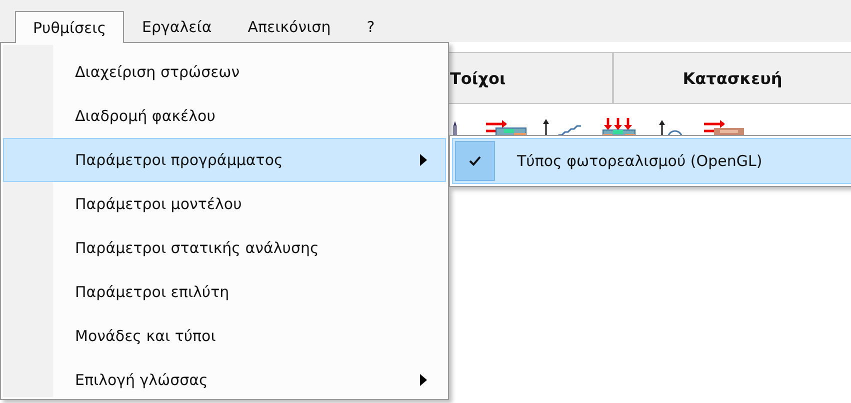 This screenshot has width=851, height=403. I want to click on menu-item: Παράμετροι μοντέλου, so click(224, 204).